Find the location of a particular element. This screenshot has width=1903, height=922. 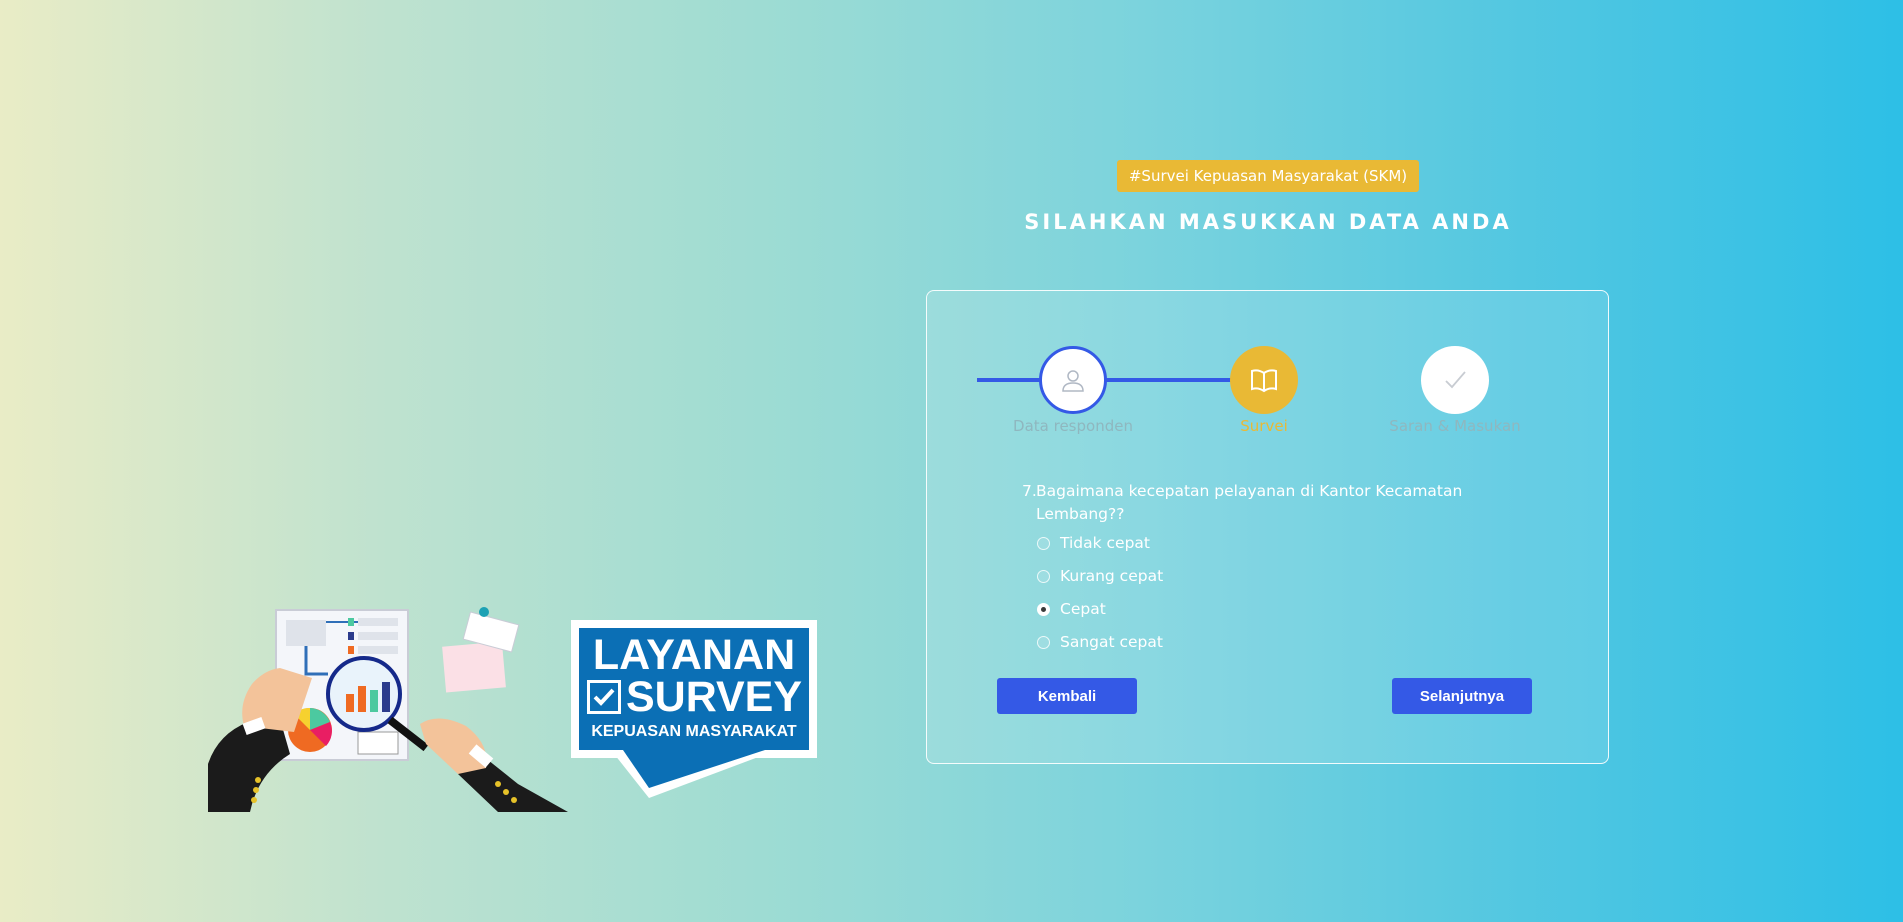

logo-frame: LAYANAN SURVEY KEPUASAN MASYARAKAT is located at coordinates (694, 689).